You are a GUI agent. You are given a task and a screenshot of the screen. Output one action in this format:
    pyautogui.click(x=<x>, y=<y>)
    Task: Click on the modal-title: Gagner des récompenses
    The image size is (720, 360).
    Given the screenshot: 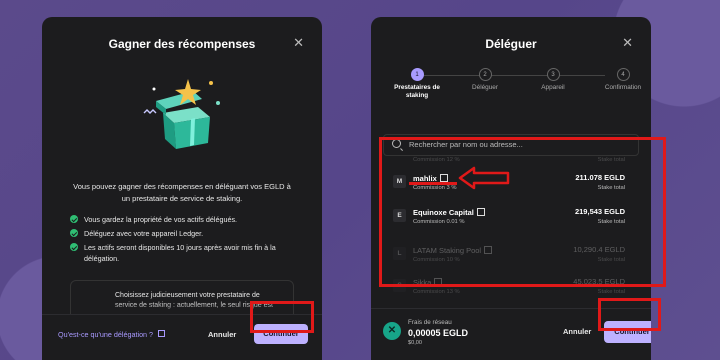 What is the action you would take?
    pyautogui.click(x=182, y=44)
    